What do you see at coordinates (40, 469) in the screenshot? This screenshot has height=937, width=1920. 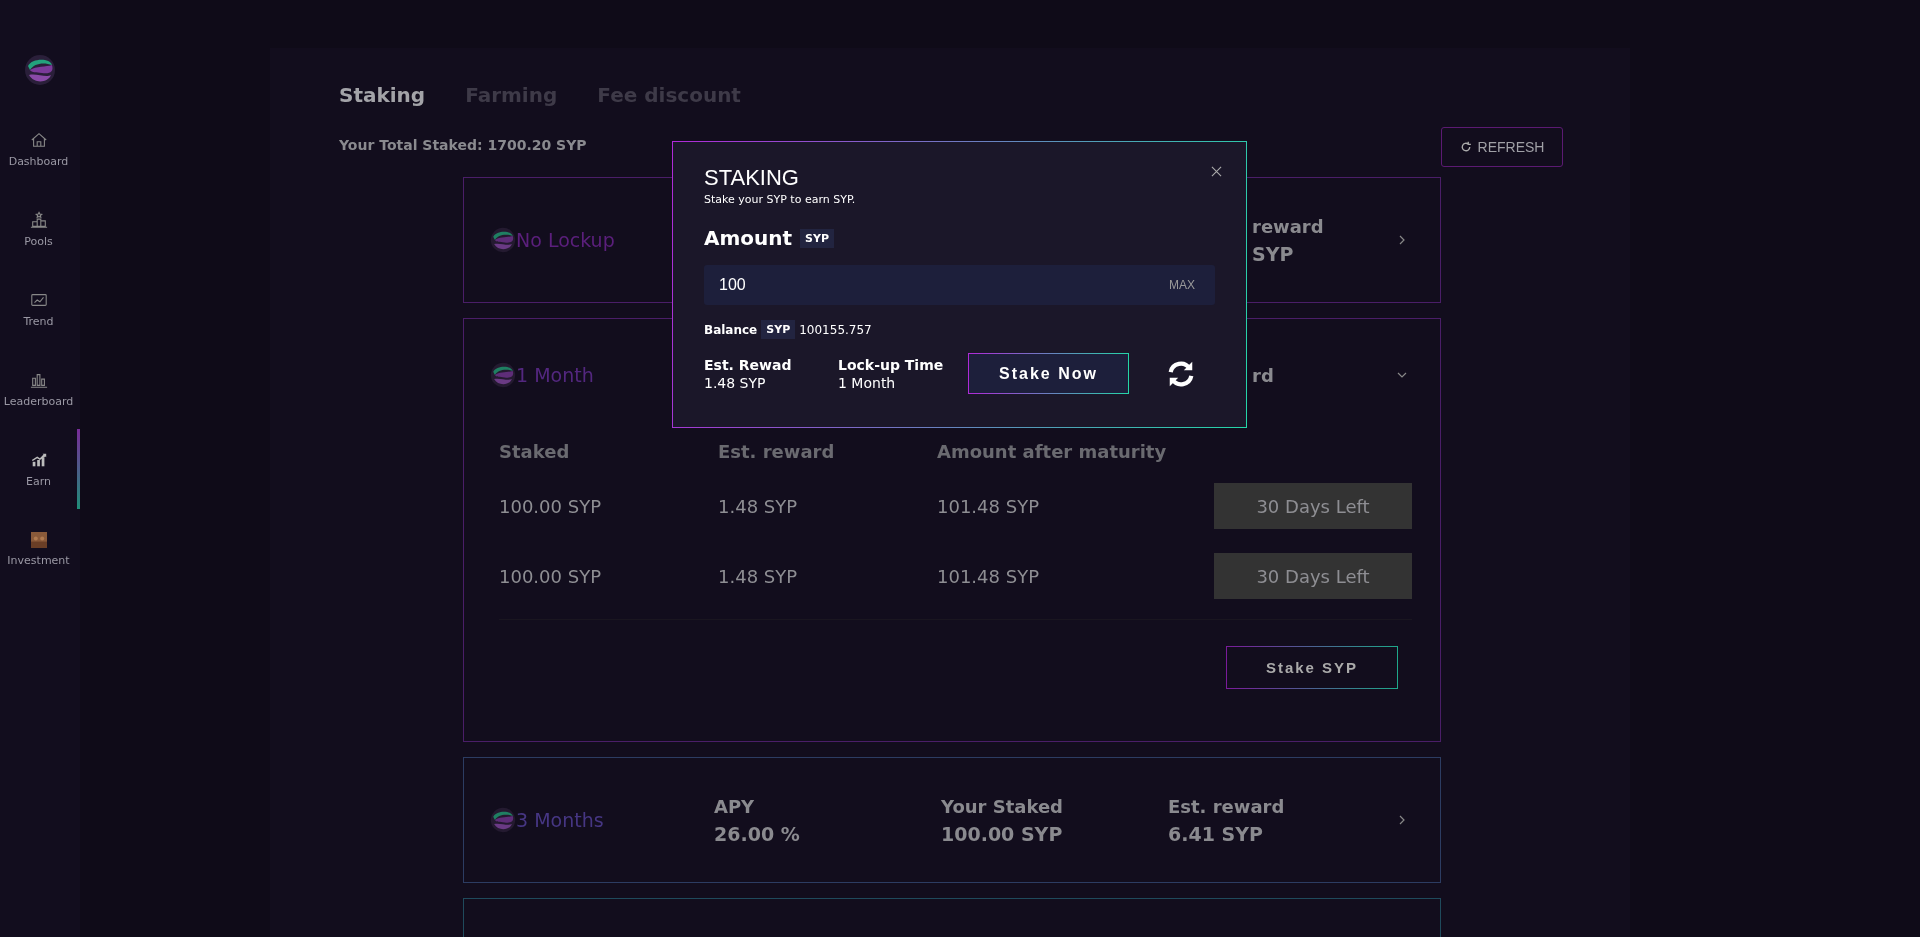 I see `sidebar-item: Earn` at bounding box center [40, 469].